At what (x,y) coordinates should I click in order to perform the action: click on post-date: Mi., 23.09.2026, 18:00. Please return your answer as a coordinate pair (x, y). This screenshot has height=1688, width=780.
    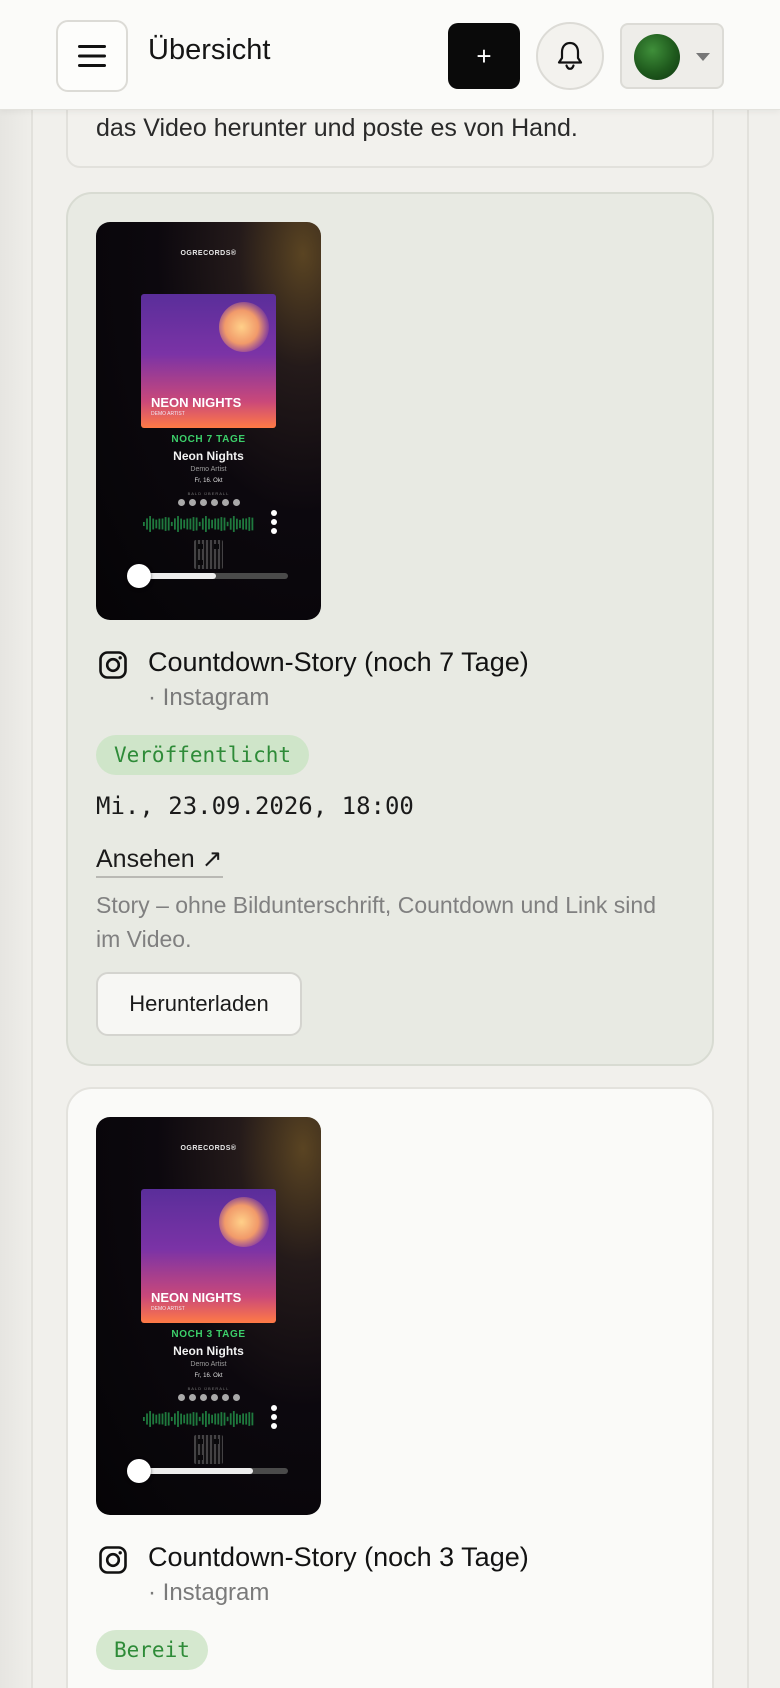
    Looking at the image, I should click on (255, 806).